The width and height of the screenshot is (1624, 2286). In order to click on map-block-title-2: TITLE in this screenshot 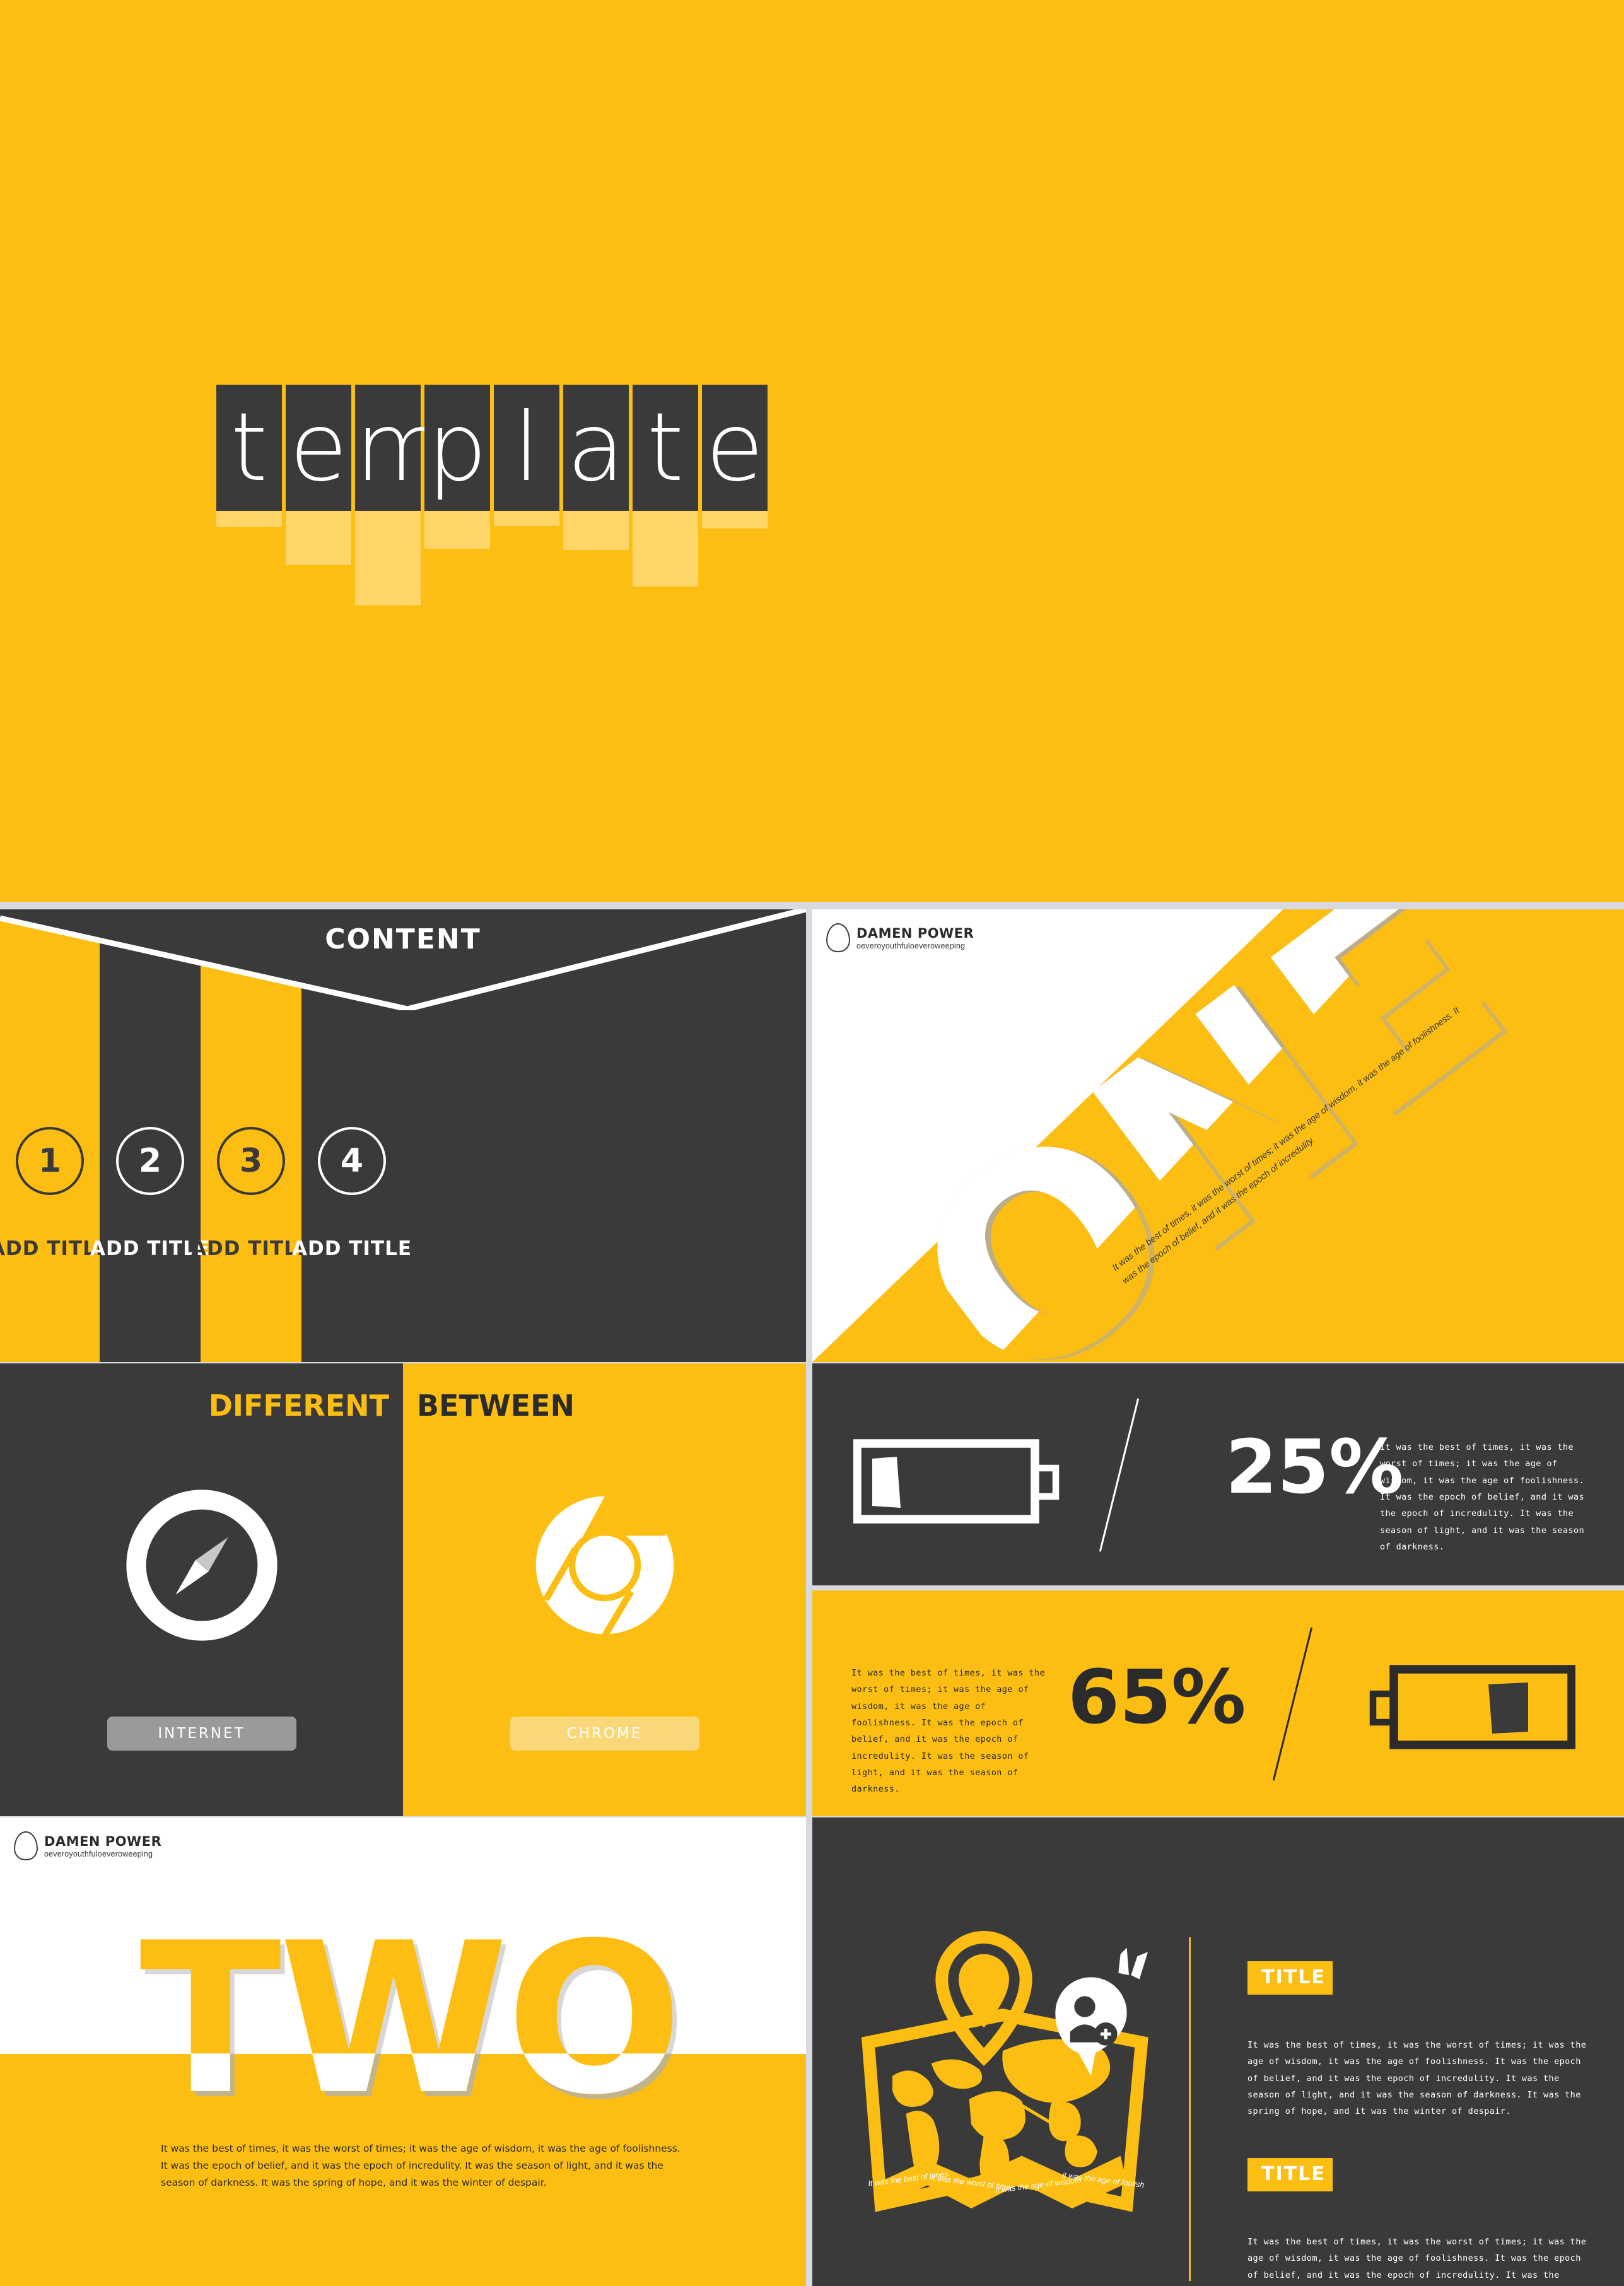, I will do `click(1290, 2174)`.